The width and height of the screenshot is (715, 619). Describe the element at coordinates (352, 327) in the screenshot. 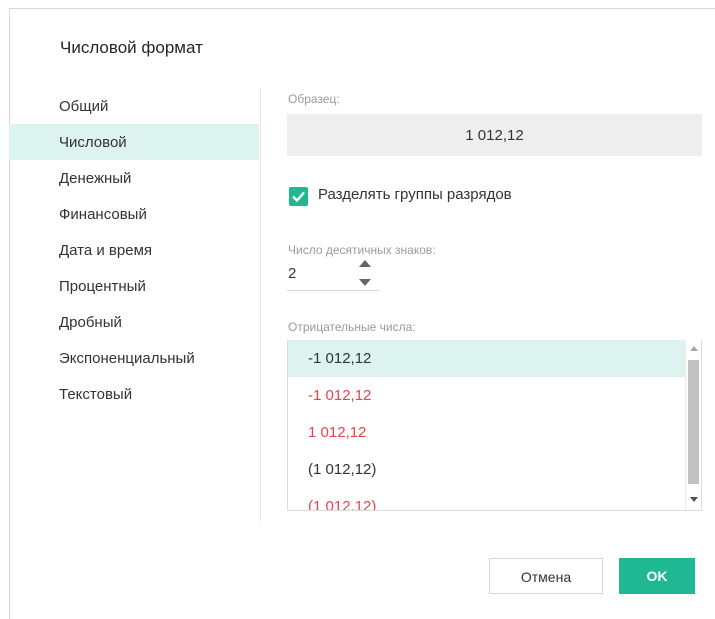

I see `negative-label: Отрицательные числа:` at that location.